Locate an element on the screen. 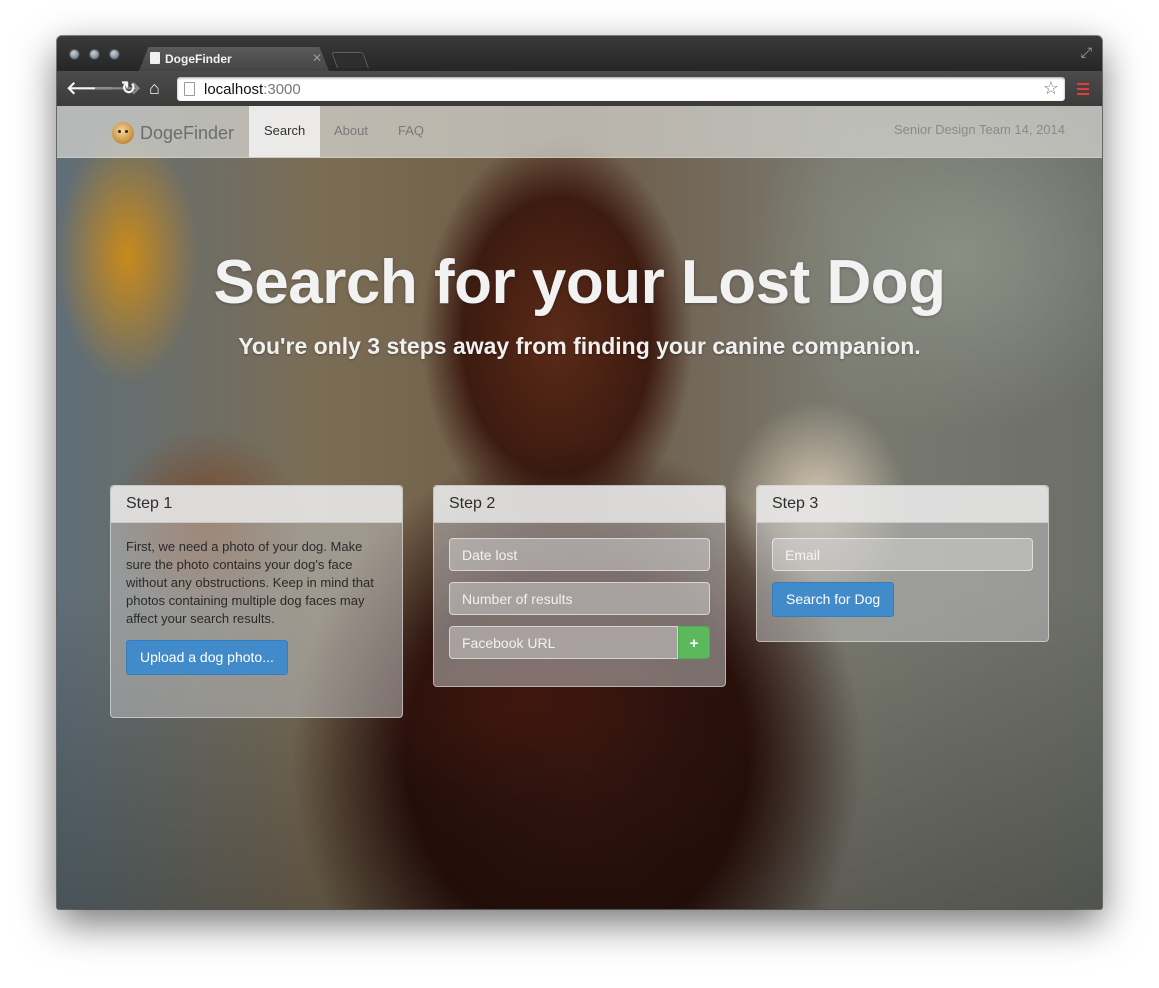 Image resolution: width=1159 pixels, height=988 pixels. zoom-window-icon is located at coordinates (114, 54).